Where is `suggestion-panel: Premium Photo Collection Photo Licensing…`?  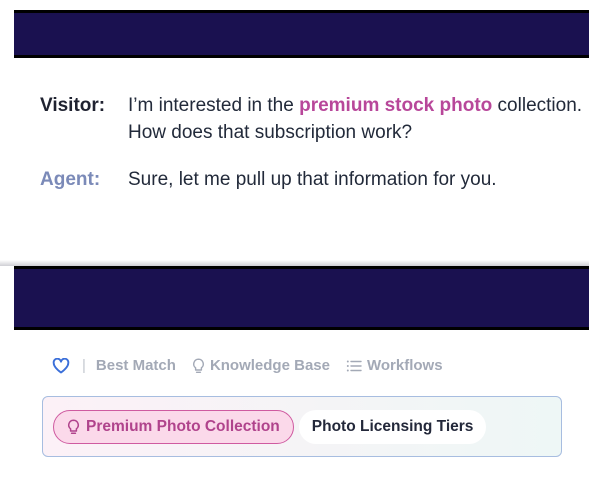 suggestion-panel: Premium Photo Collection Photo Licensing… is located at coordinates (302, 426).